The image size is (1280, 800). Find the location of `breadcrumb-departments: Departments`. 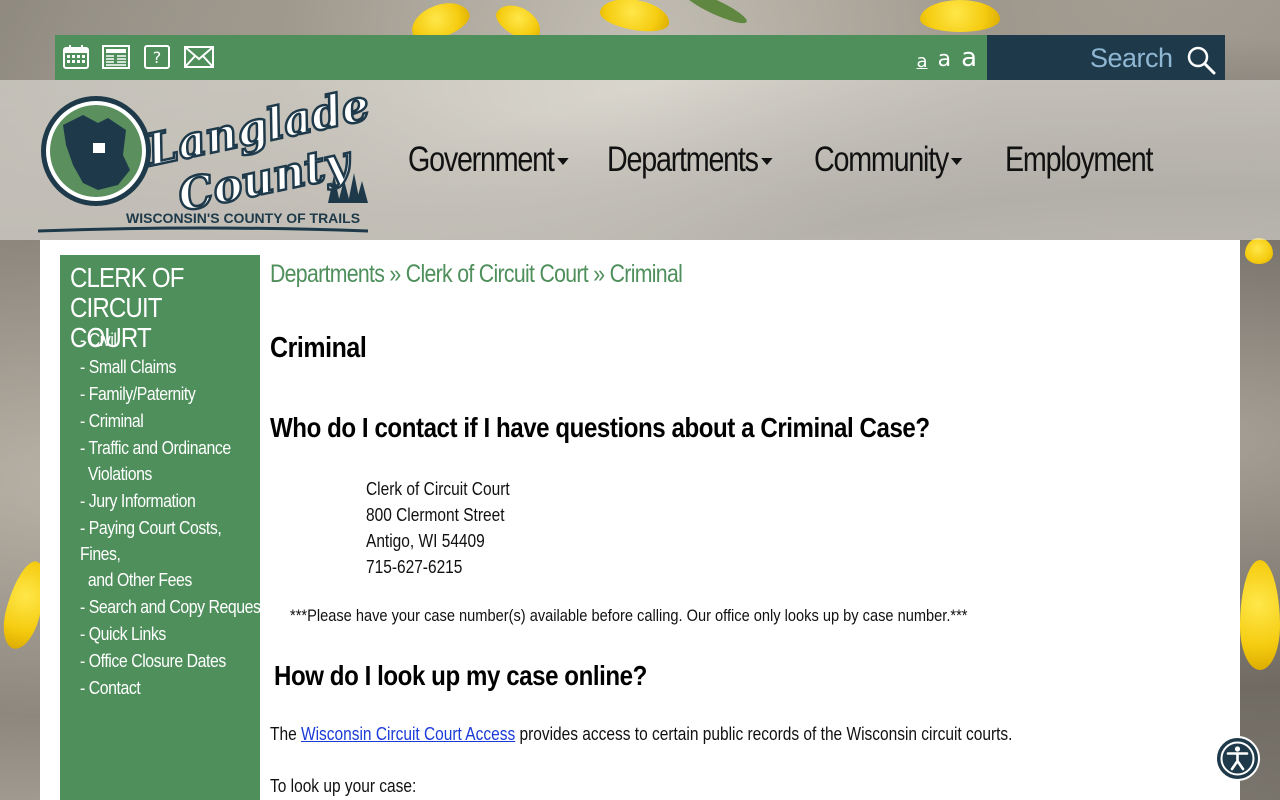

breadcrumb-departments: Departments is located at coordinates (327, 274).